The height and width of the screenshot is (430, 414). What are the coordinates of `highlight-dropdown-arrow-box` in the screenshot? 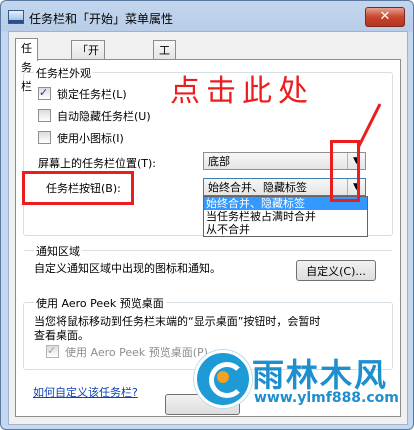 It's located at (345, 171).